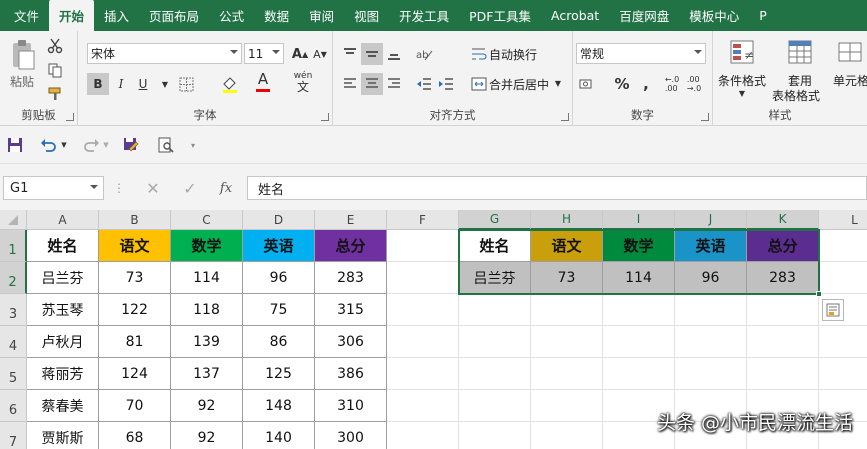 This screenshot has width=867, height=449. I want to click on table-cell: 140, so click(279, 435).